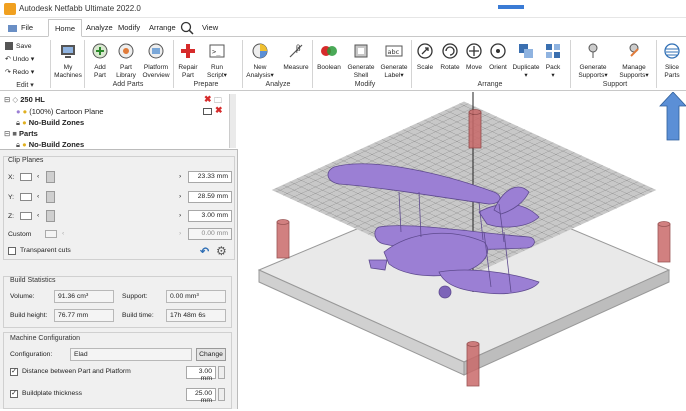  Describe the element at coordinates (20, 234) in the screenshot. I see `custom-label: Custom` at that location.